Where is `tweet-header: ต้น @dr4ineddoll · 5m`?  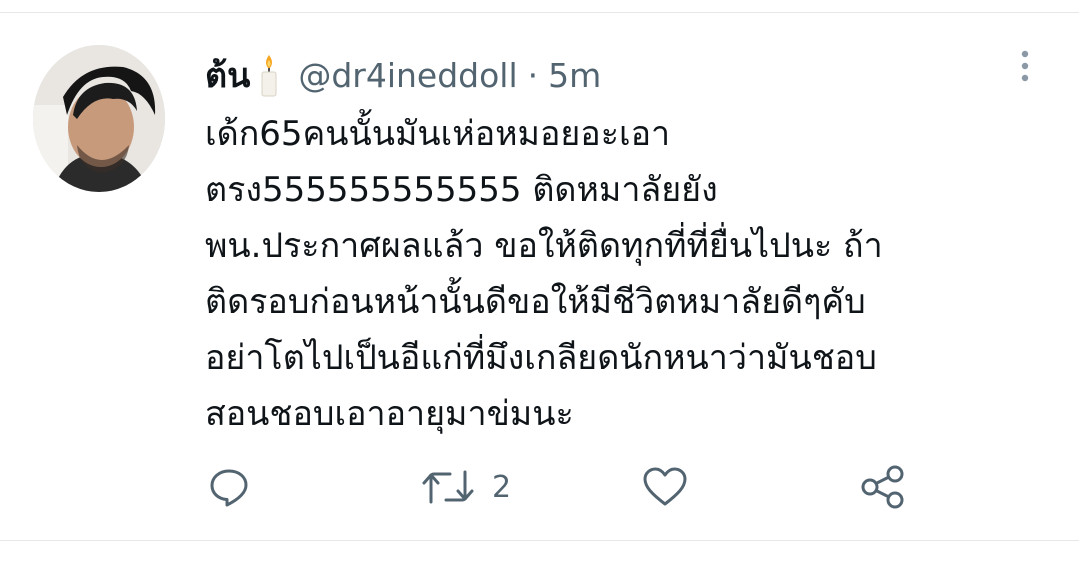
tweet-header: ต้น @dr4ineddoll · 5m is located at coordinates (403, 75).